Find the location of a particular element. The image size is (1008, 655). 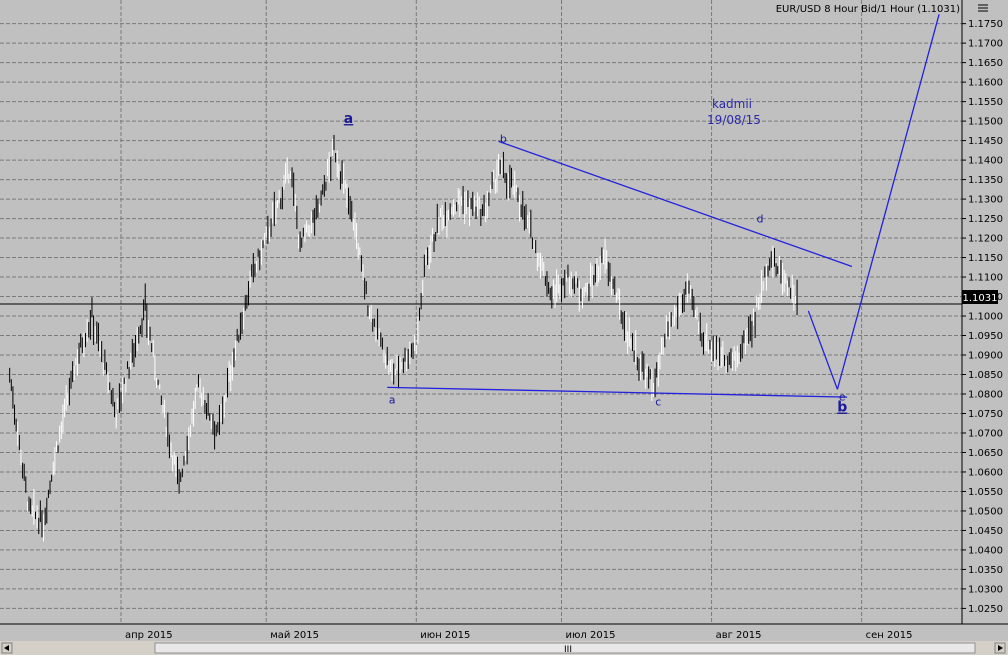

y-tick-label: 1.0250 is located at coordinates (985, 609).